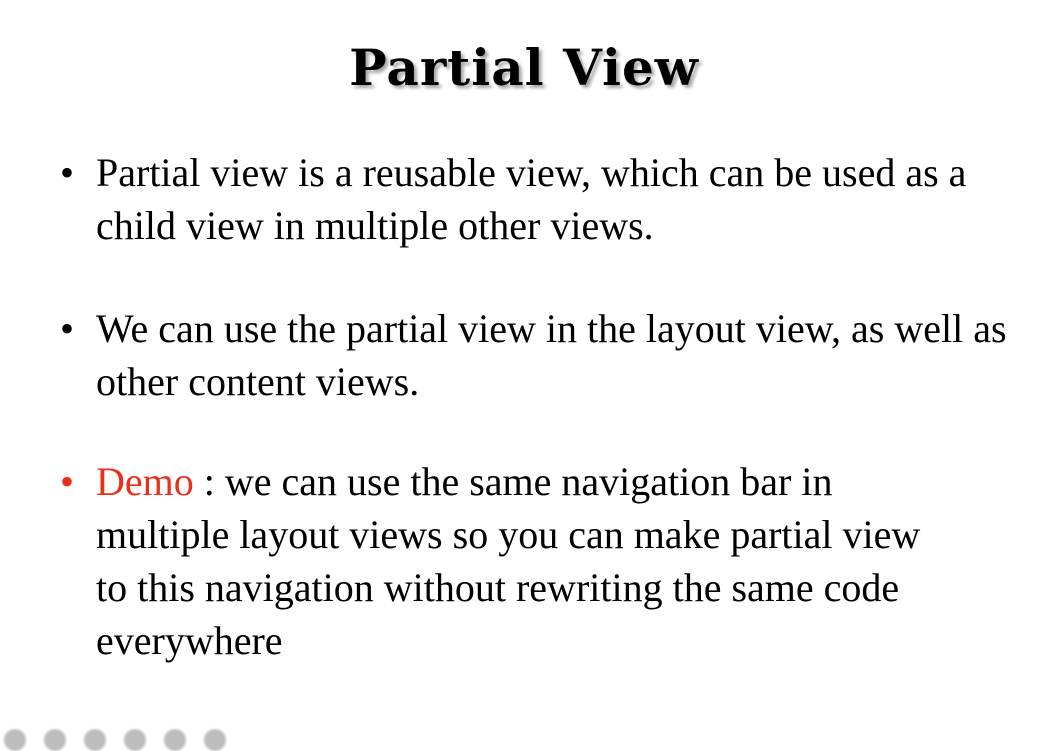 Image resolution: width=1048 pixels, height=751 pixels. I want to click on slide-title: Partial View, so click(524, 67).